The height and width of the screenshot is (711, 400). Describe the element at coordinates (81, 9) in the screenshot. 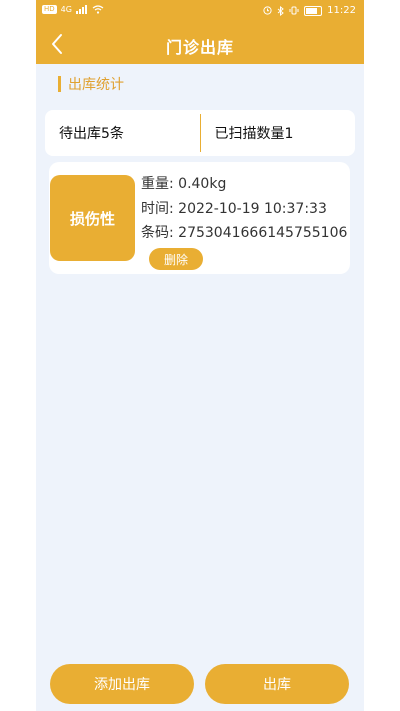

I see `signal-icon` at that location.